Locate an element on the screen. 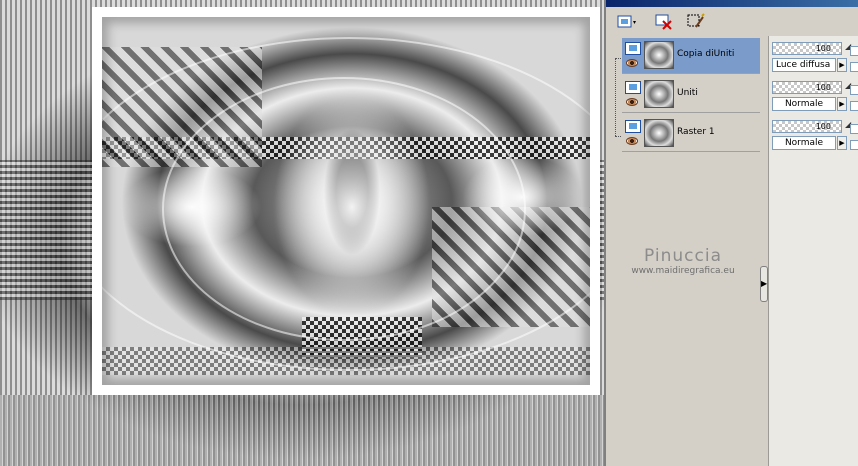  watermark-url: www.maidiregrafica.eu is located at coordinates (683, 271).